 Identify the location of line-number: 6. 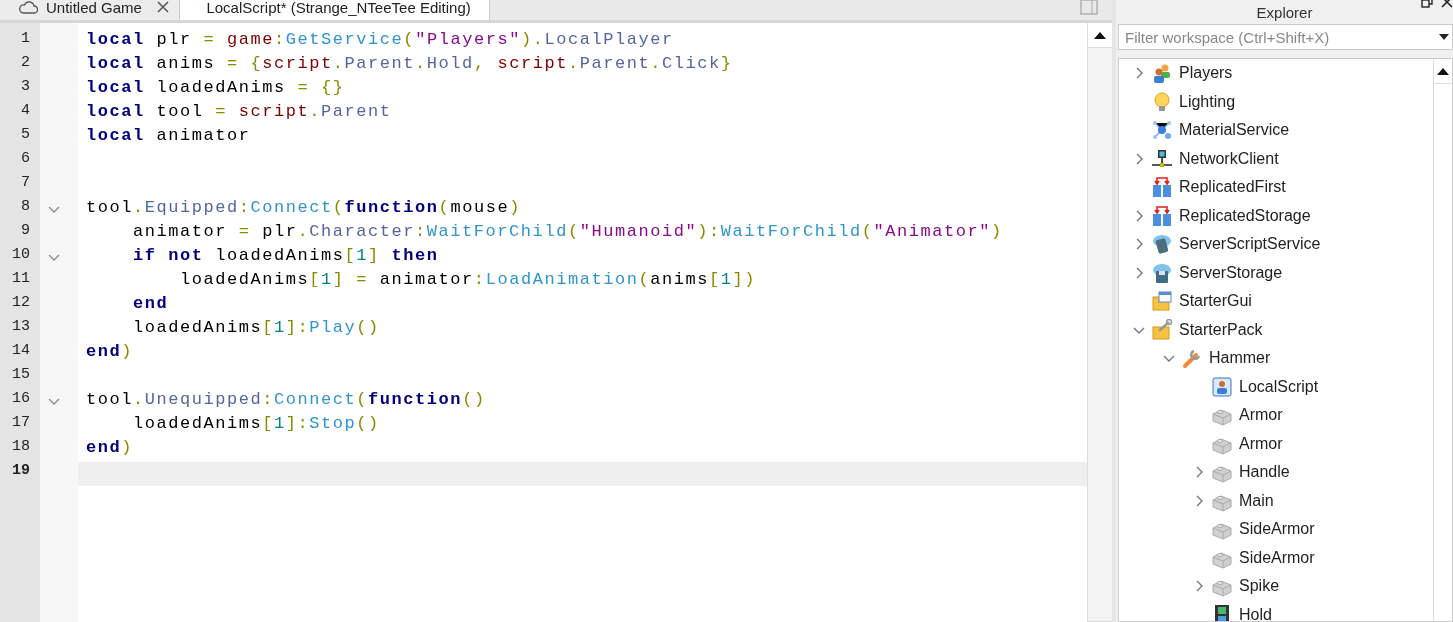
(25, 159).